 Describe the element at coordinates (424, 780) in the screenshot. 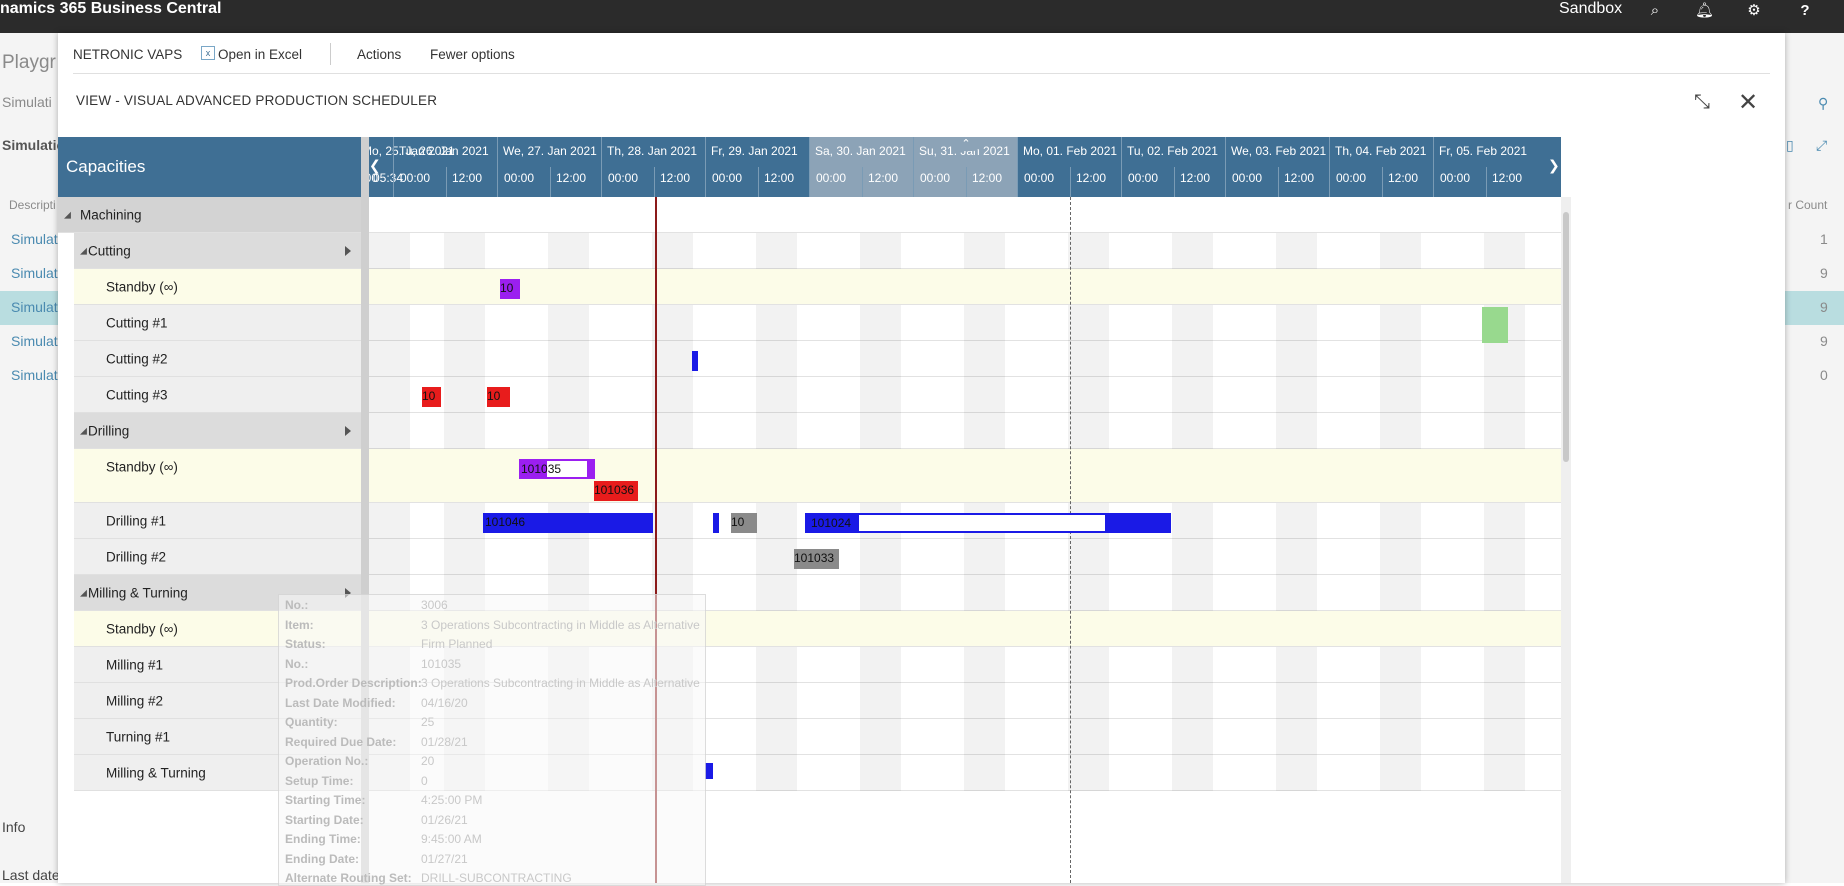

I see `tooltip-value: 0` at that location.